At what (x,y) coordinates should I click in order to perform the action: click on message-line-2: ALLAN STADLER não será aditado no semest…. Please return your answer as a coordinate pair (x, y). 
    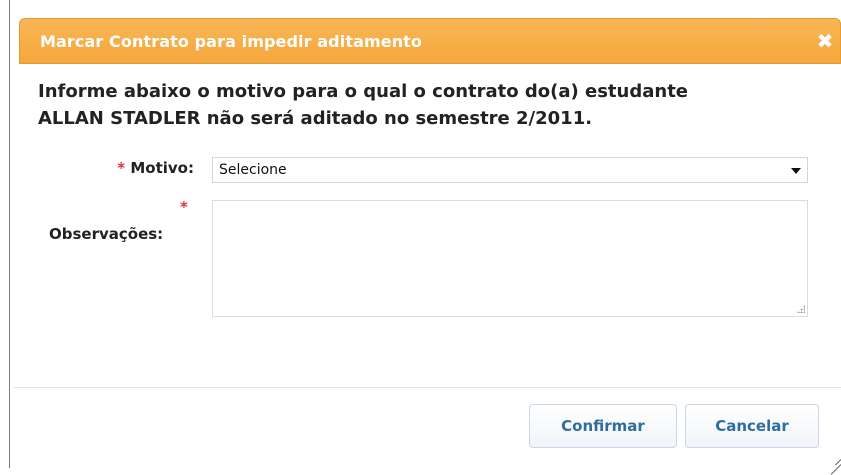
    Looking at the image, I should click on (315, 118).